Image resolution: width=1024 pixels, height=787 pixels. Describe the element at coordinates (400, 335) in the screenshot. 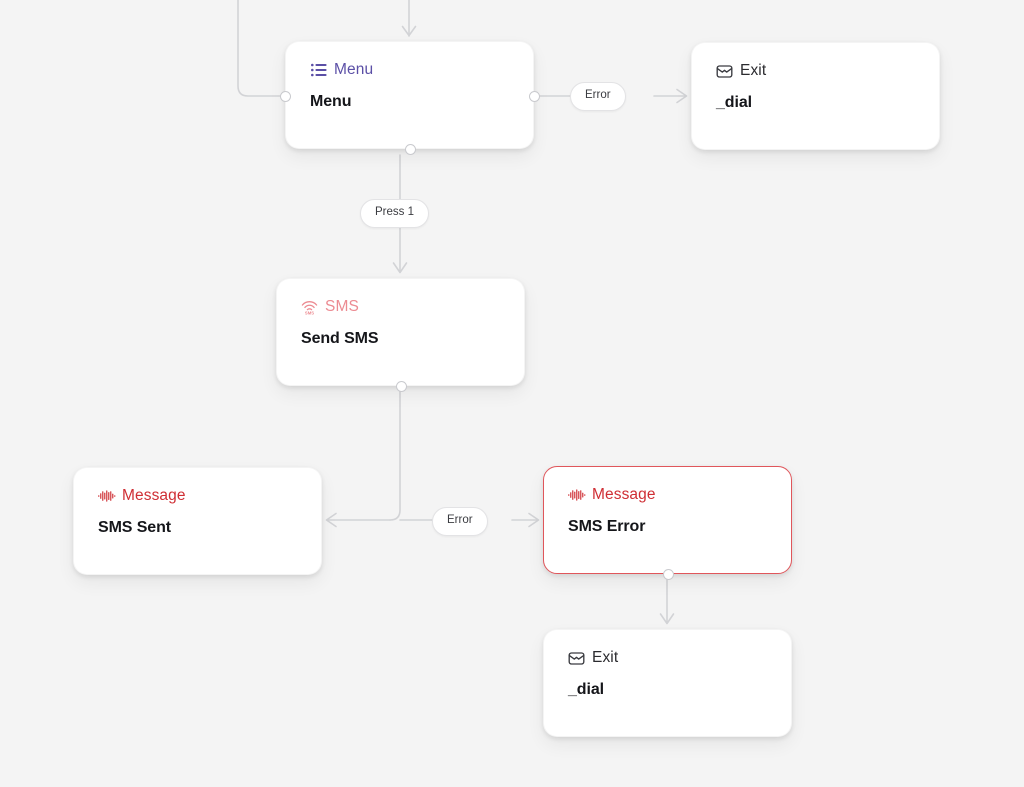

I see `node-send-sms: SMS SMS Send SMS` at that location.